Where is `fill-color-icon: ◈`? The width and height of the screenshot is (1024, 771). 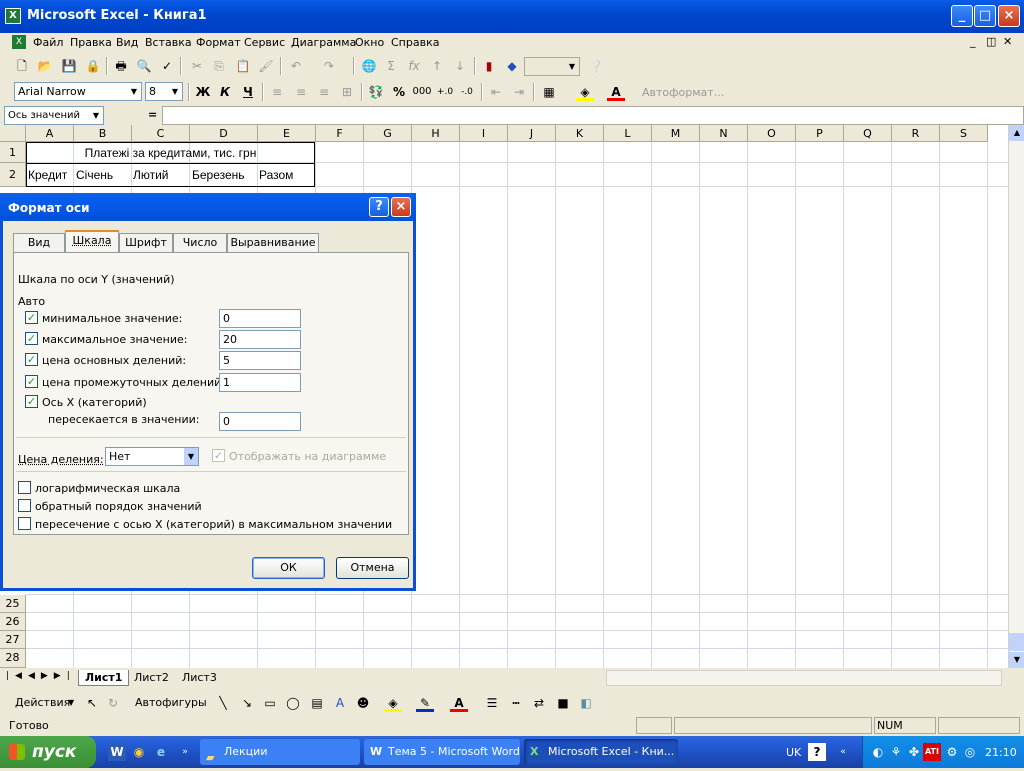
fill-color-icon: ◈ is located at coordinates (585, 92).